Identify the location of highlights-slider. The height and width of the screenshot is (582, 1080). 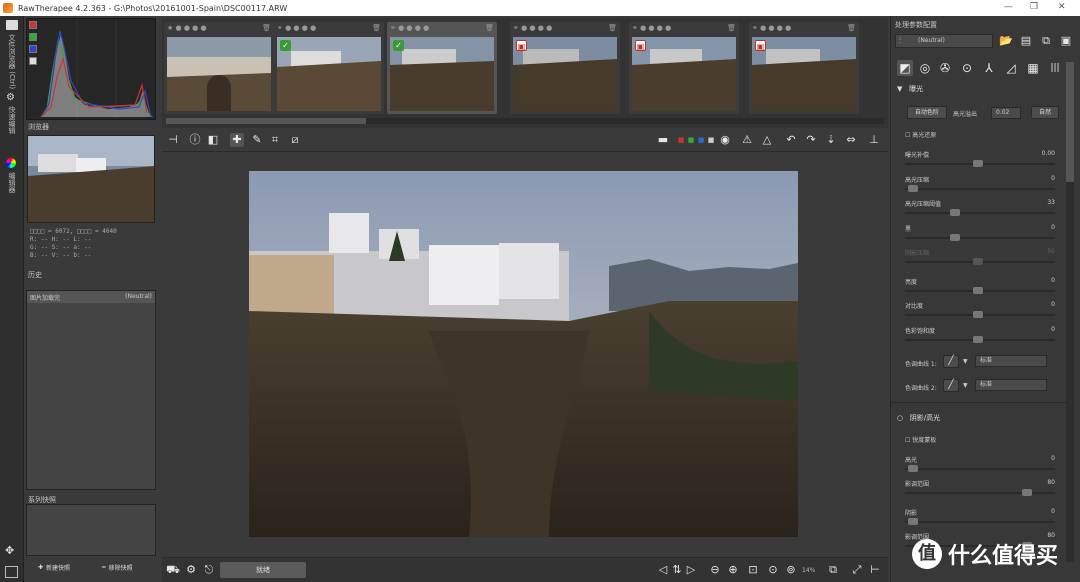
(980, 468).